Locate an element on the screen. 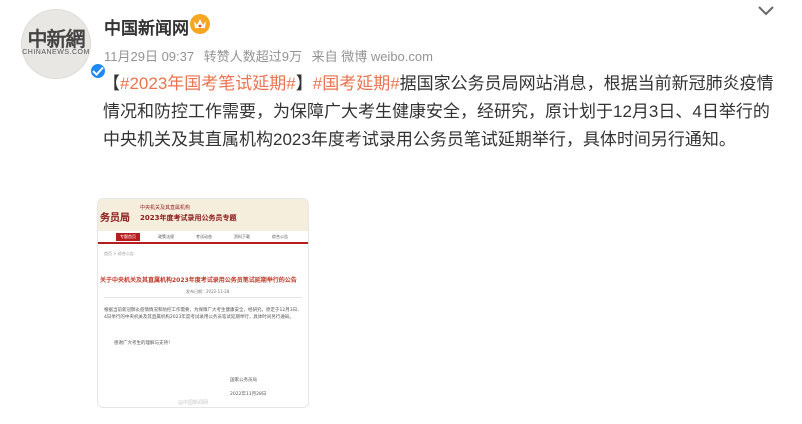 Image resolution: width=802 pixels, height=424 pixels. avatar-logo-en: CHINANEWS.COM is located at coordinates (56, 52).